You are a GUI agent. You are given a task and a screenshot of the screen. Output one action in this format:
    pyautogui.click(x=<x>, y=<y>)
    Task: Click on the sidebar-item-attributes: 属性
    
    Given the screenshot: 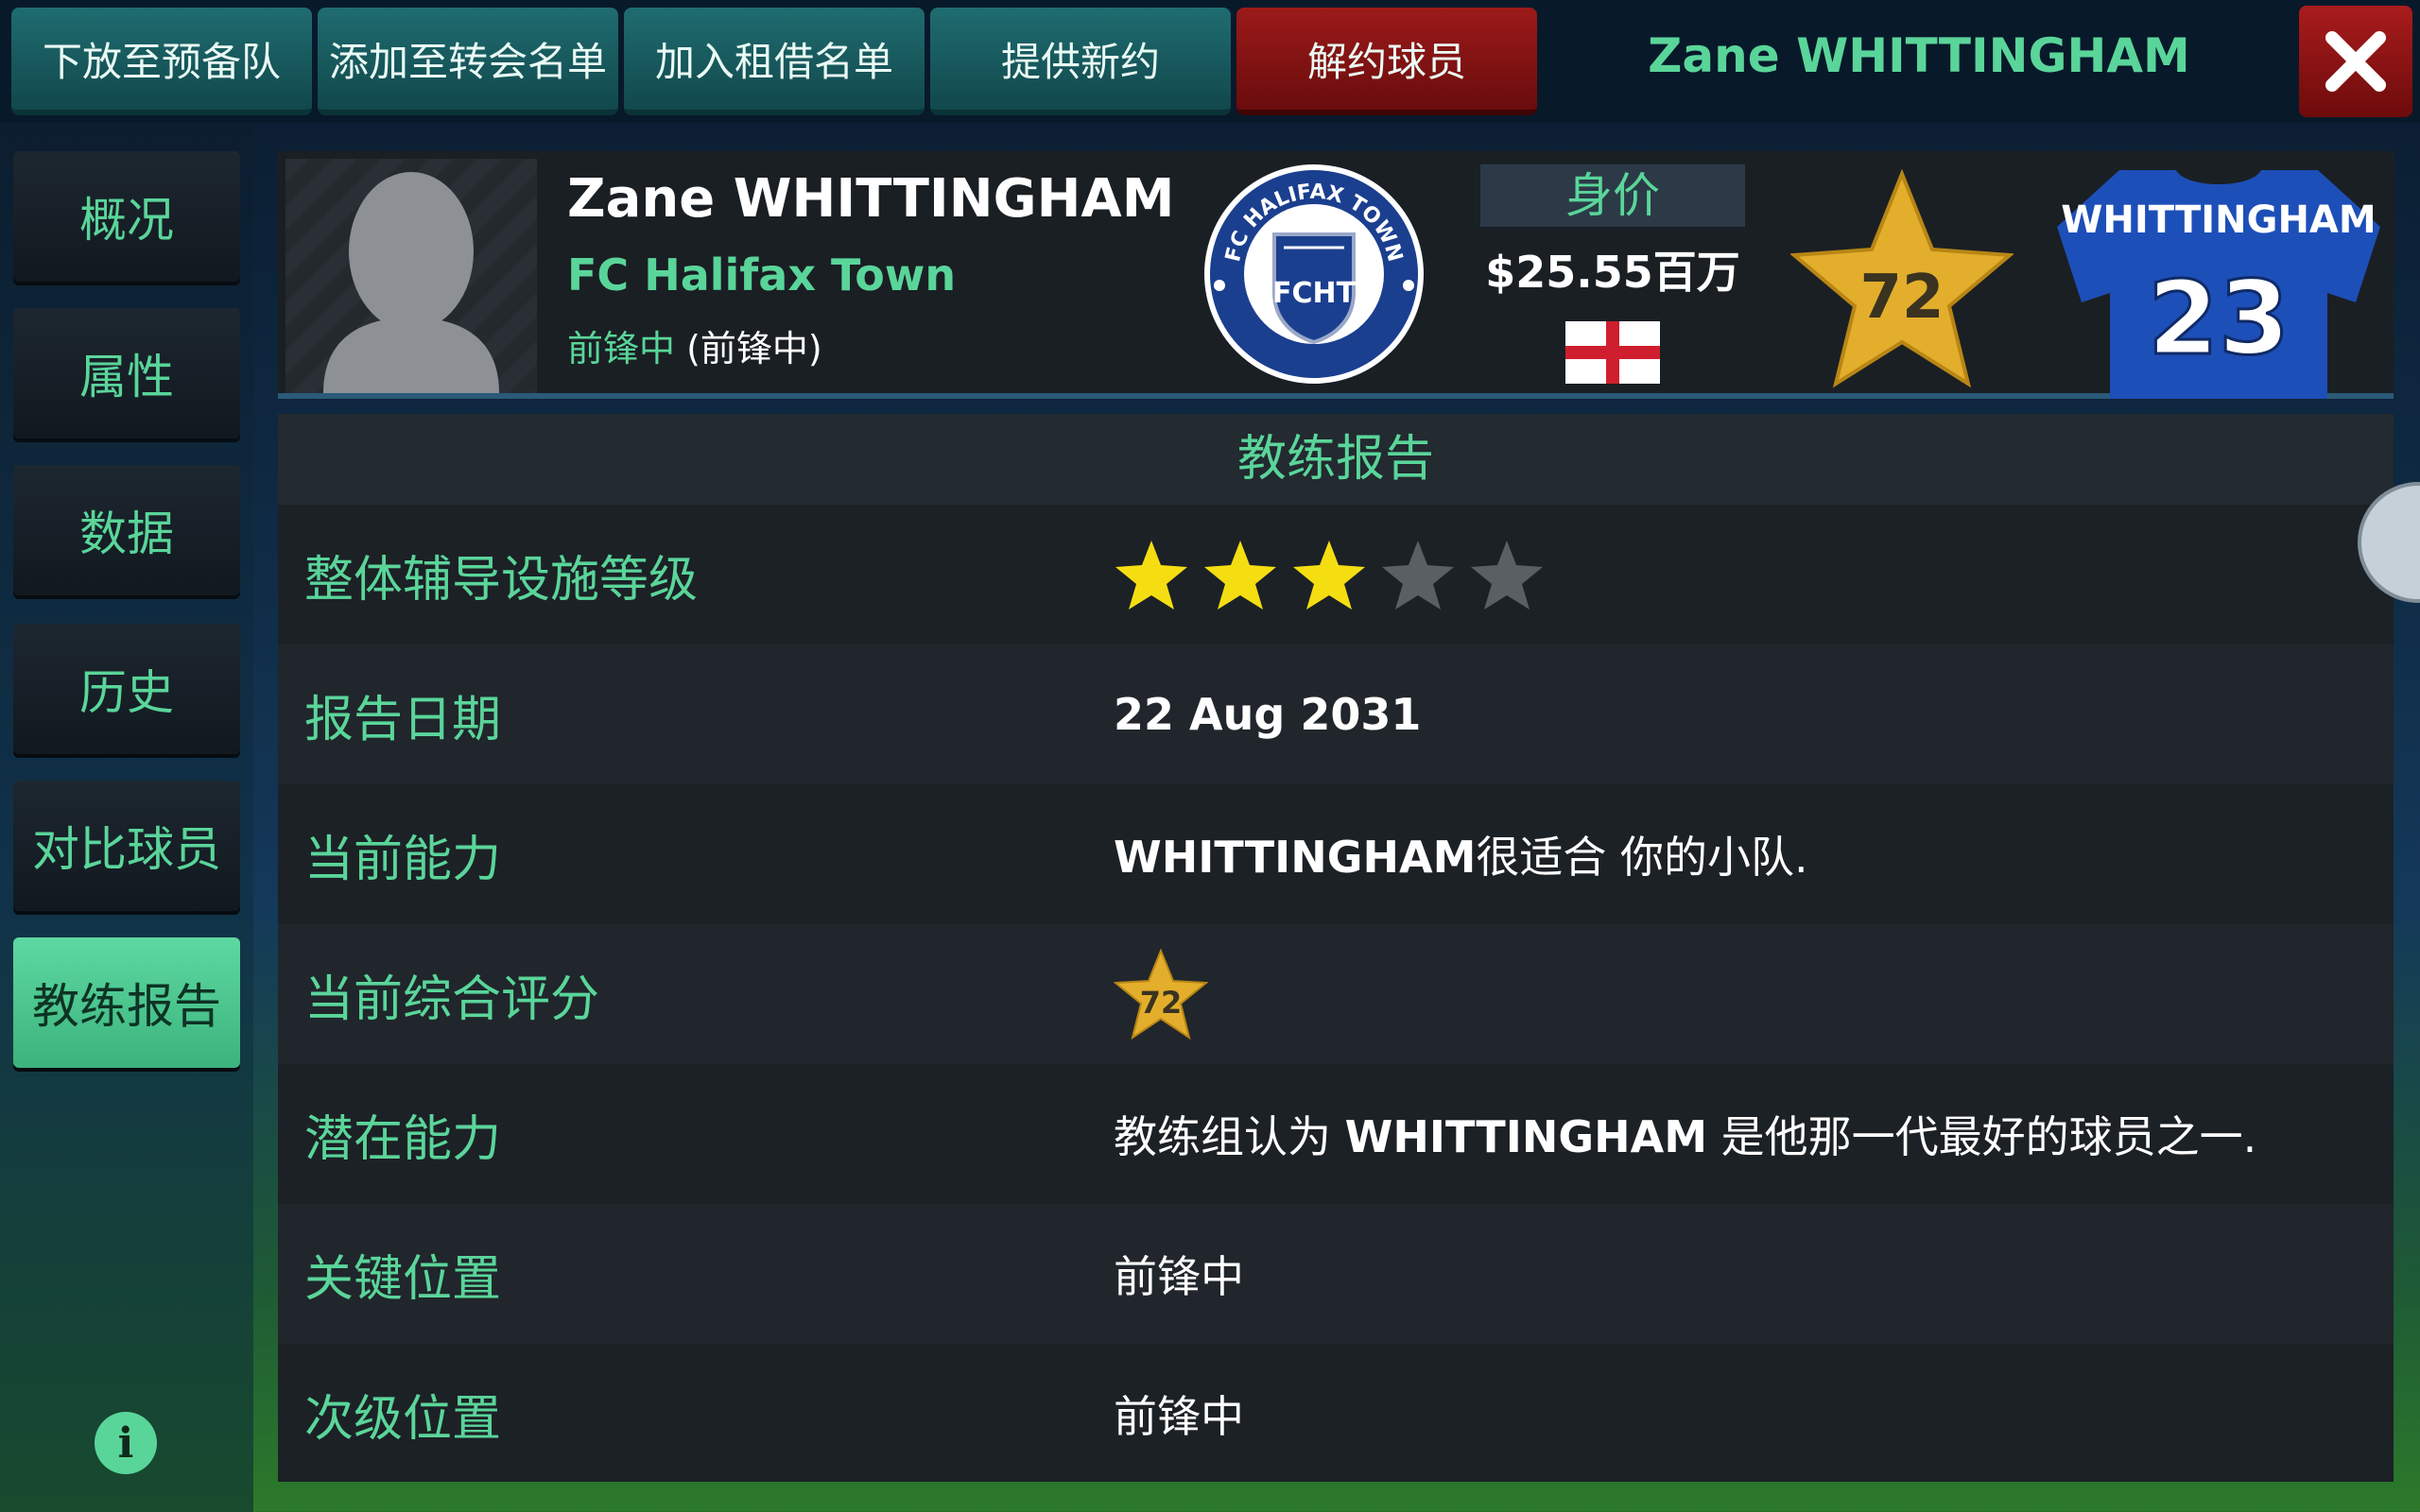 What is the action you would take?
    pyautogui.click(x=126, y=373)
    